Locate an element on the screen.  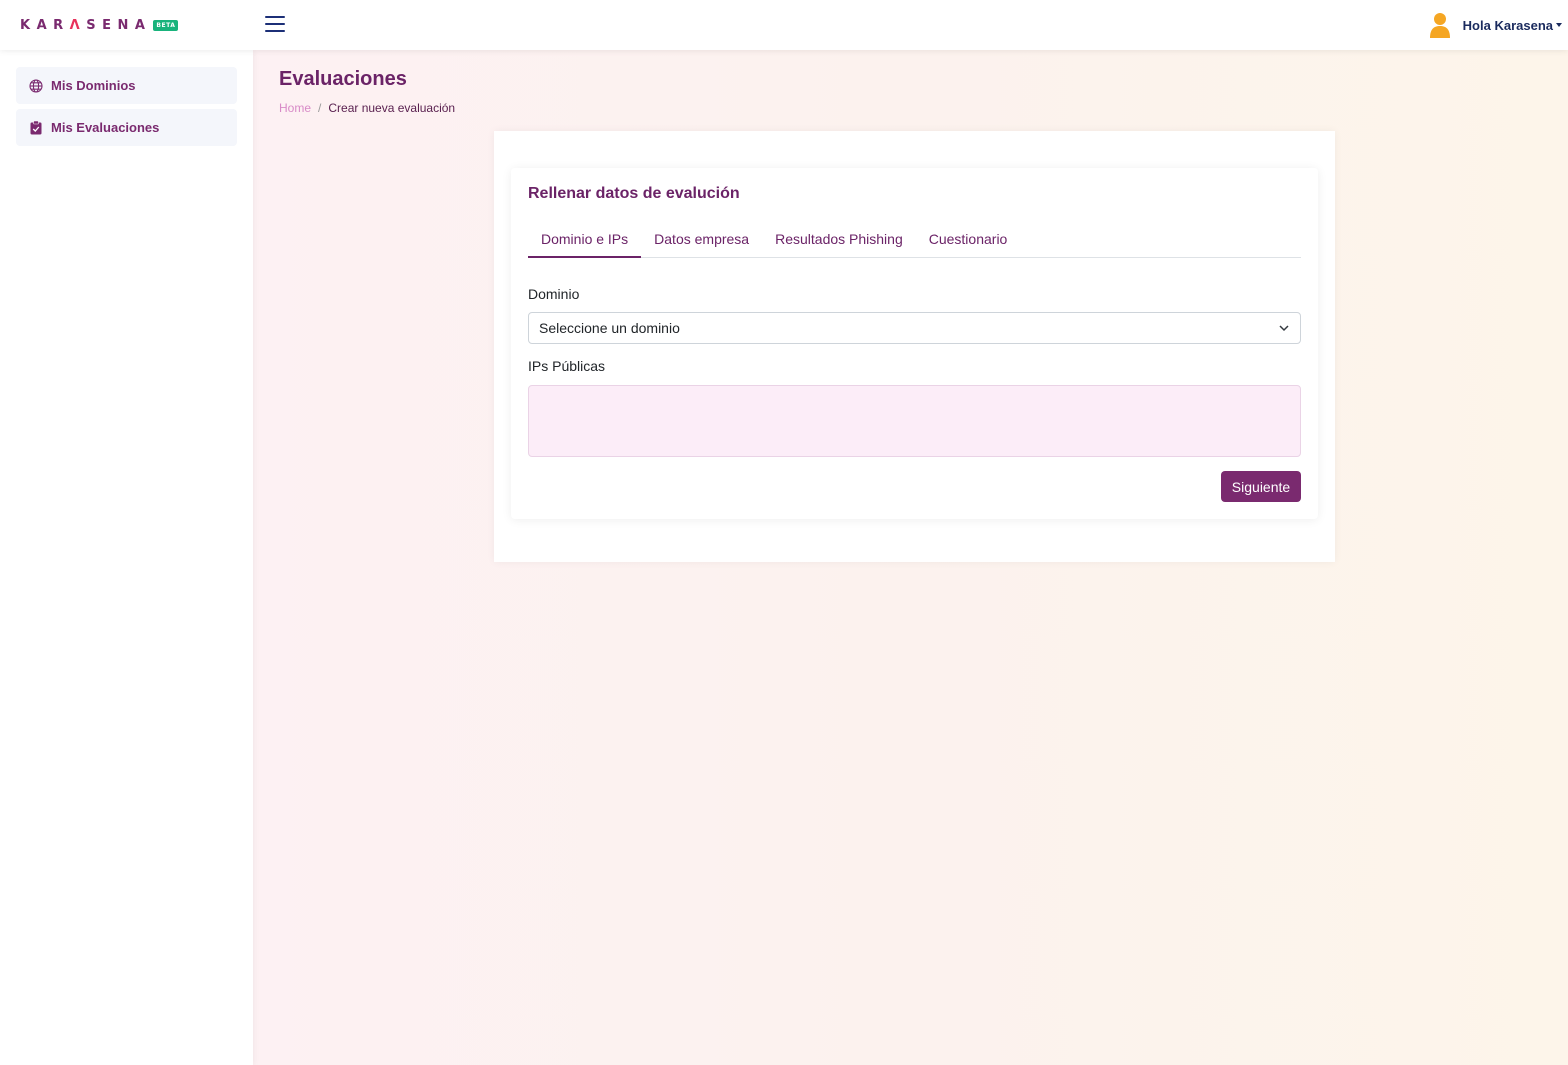
top-navbar: KARΛSENA BETA Hola Karasena is located at coordinates (784, 25).